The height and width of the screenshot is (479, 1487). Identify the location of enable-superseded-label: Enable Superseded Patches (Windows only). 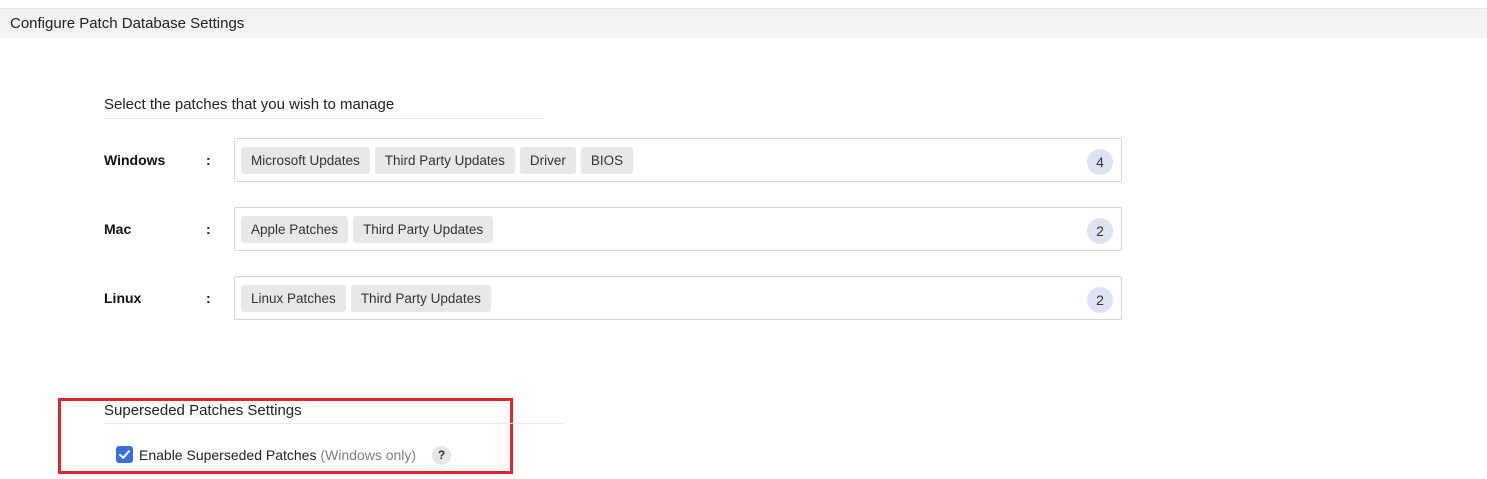
(277, 455).